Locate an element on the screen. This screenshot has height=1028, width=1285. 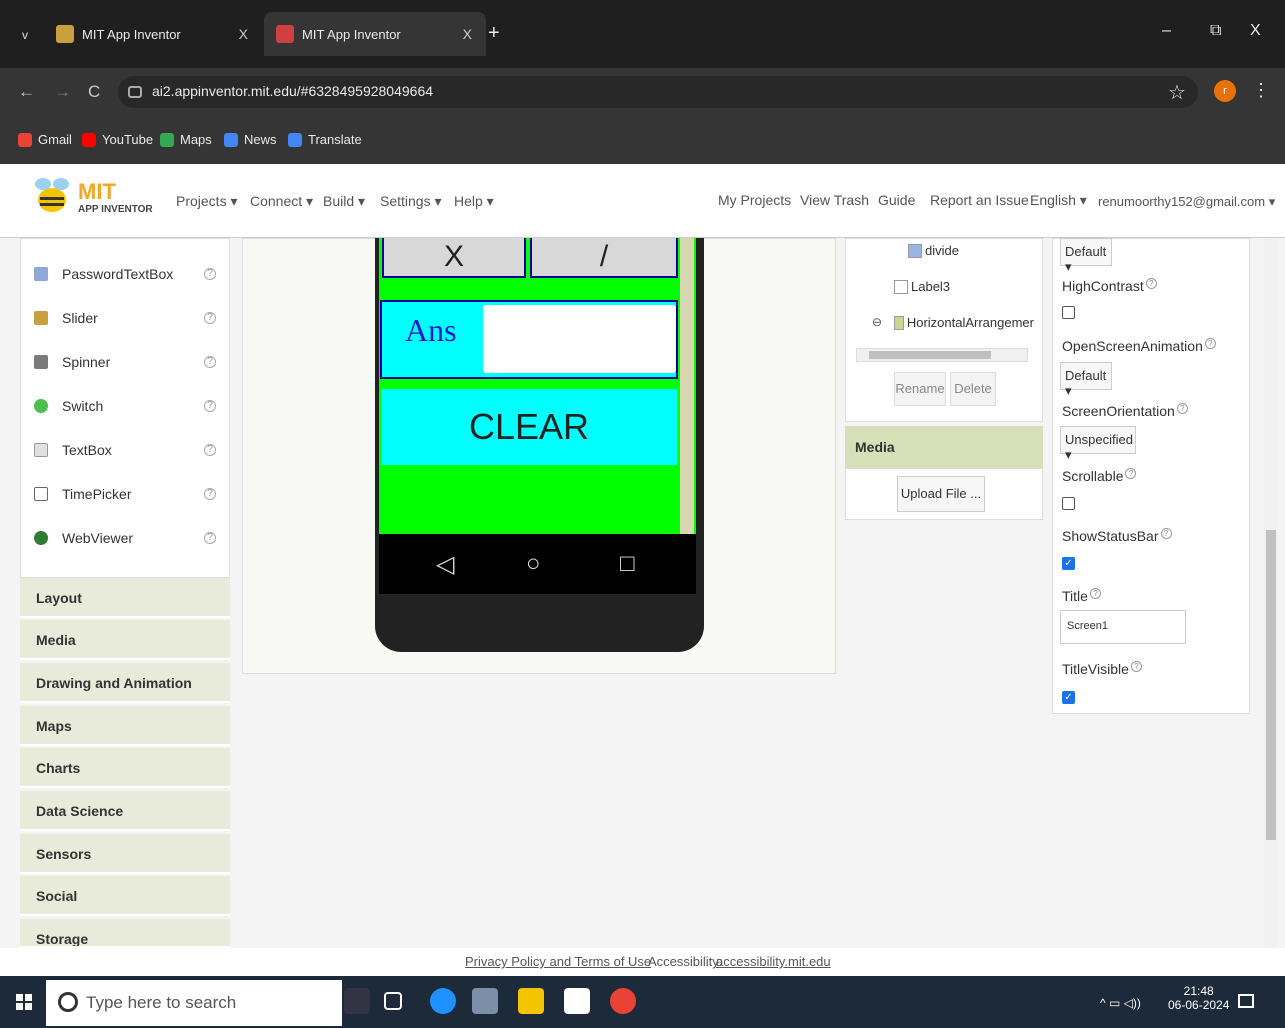
more-menu-icon: ⋮ is located at coordinates (1261, 90).